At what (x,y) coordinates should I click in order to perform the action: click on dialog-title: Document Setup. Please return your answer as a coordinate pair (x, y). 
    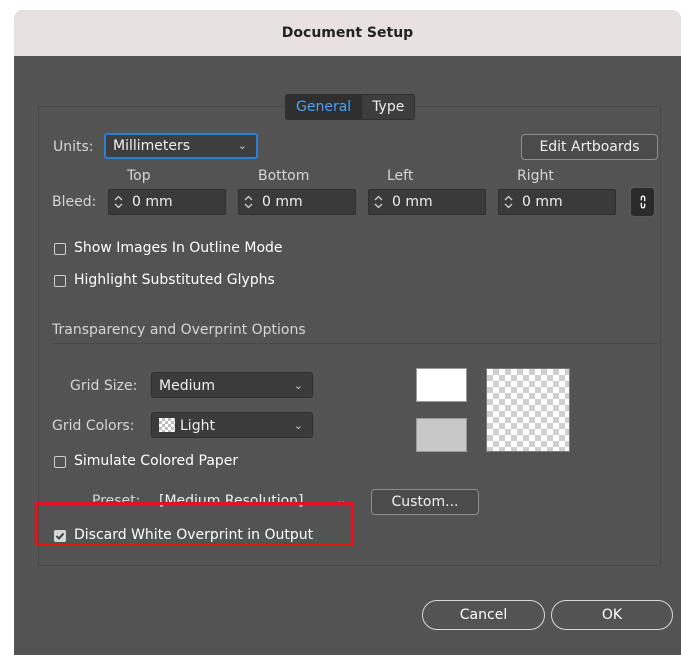
    Looking at the image, I should click on (347, 33).